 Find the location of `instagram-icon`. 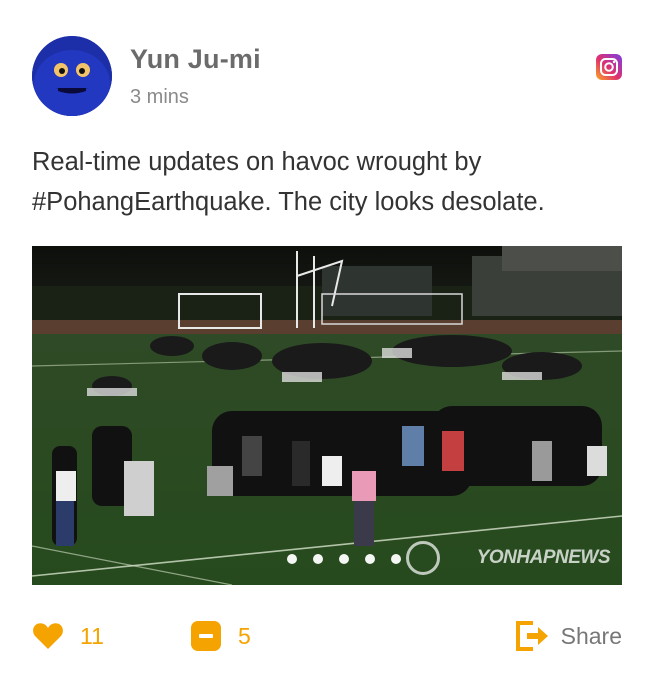

instagram-icon is located at coordinates (609, 67).